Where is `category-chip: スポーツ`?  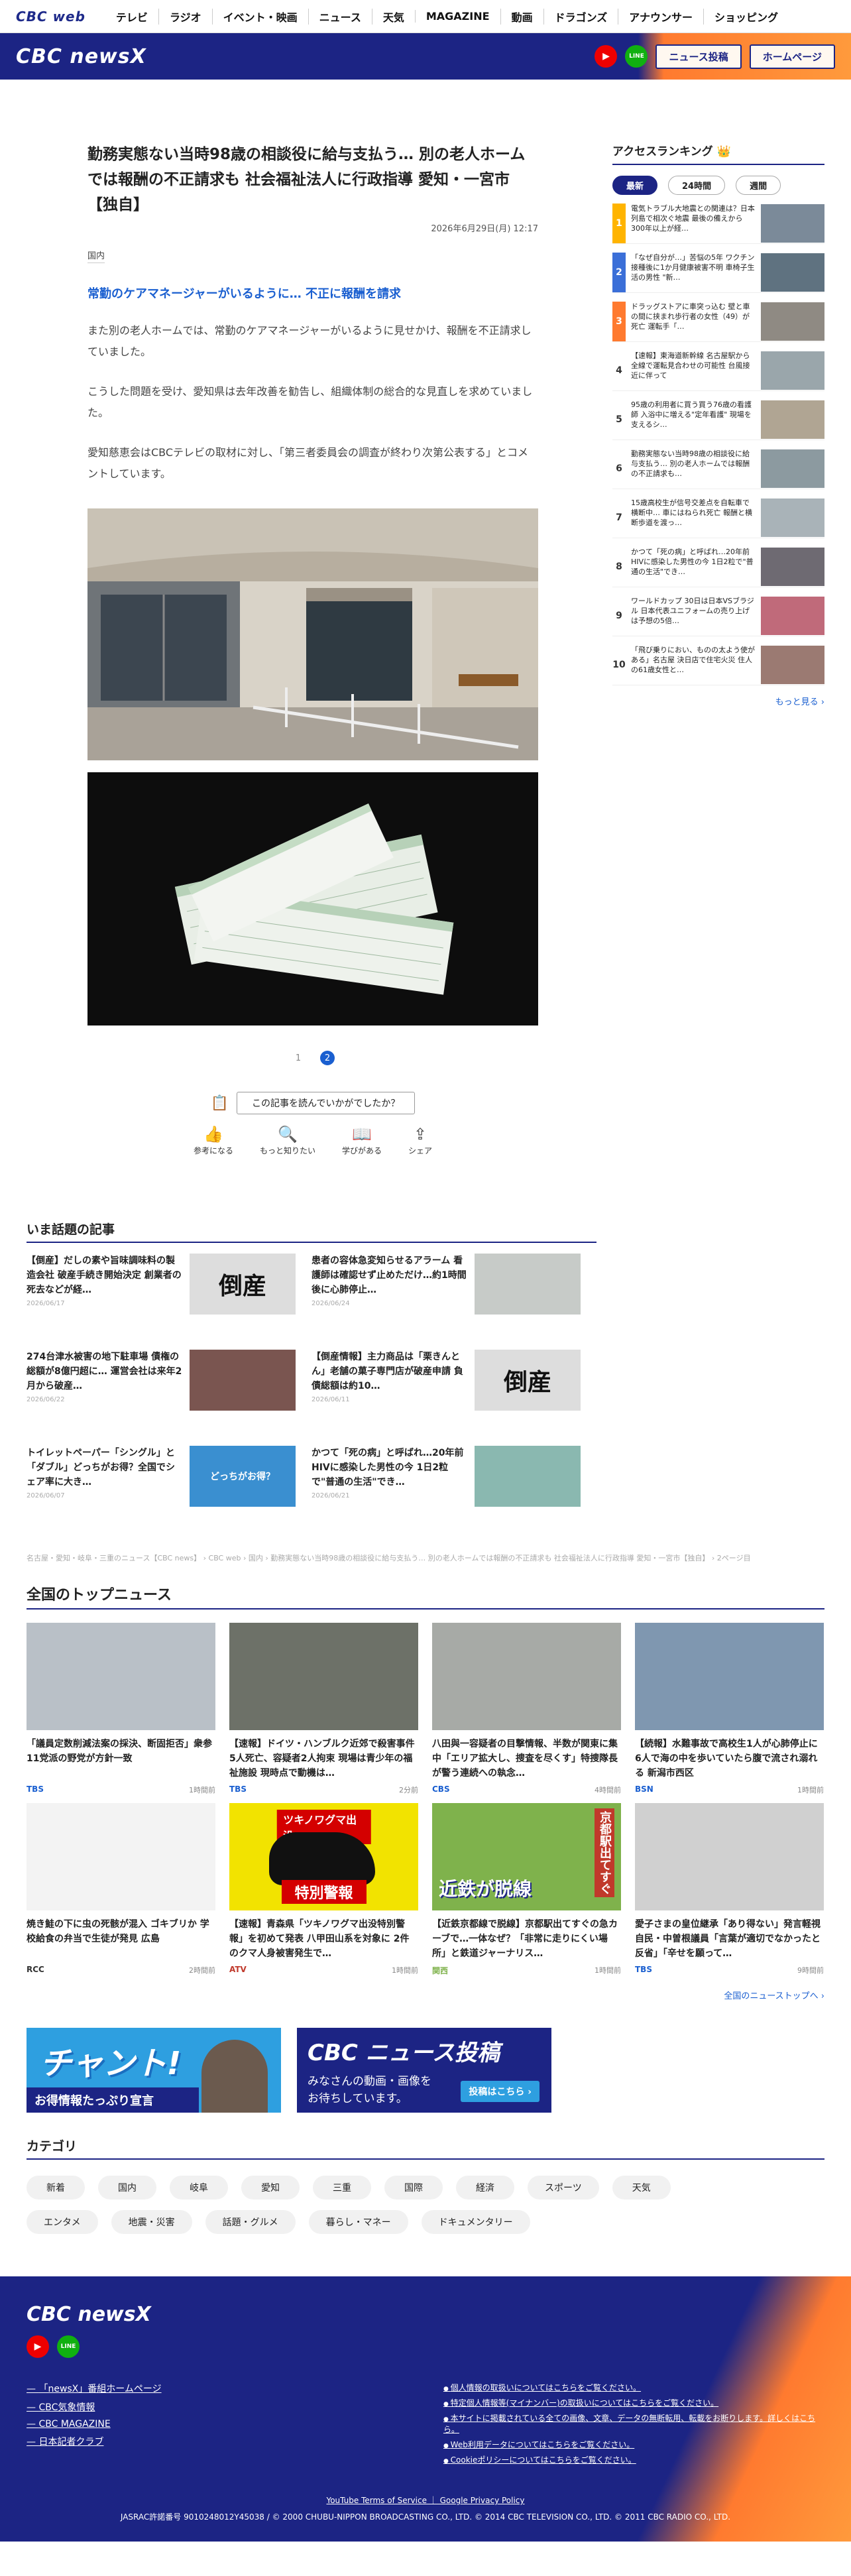 category-chip: スポーツ is located at coordinates (563, 2187).